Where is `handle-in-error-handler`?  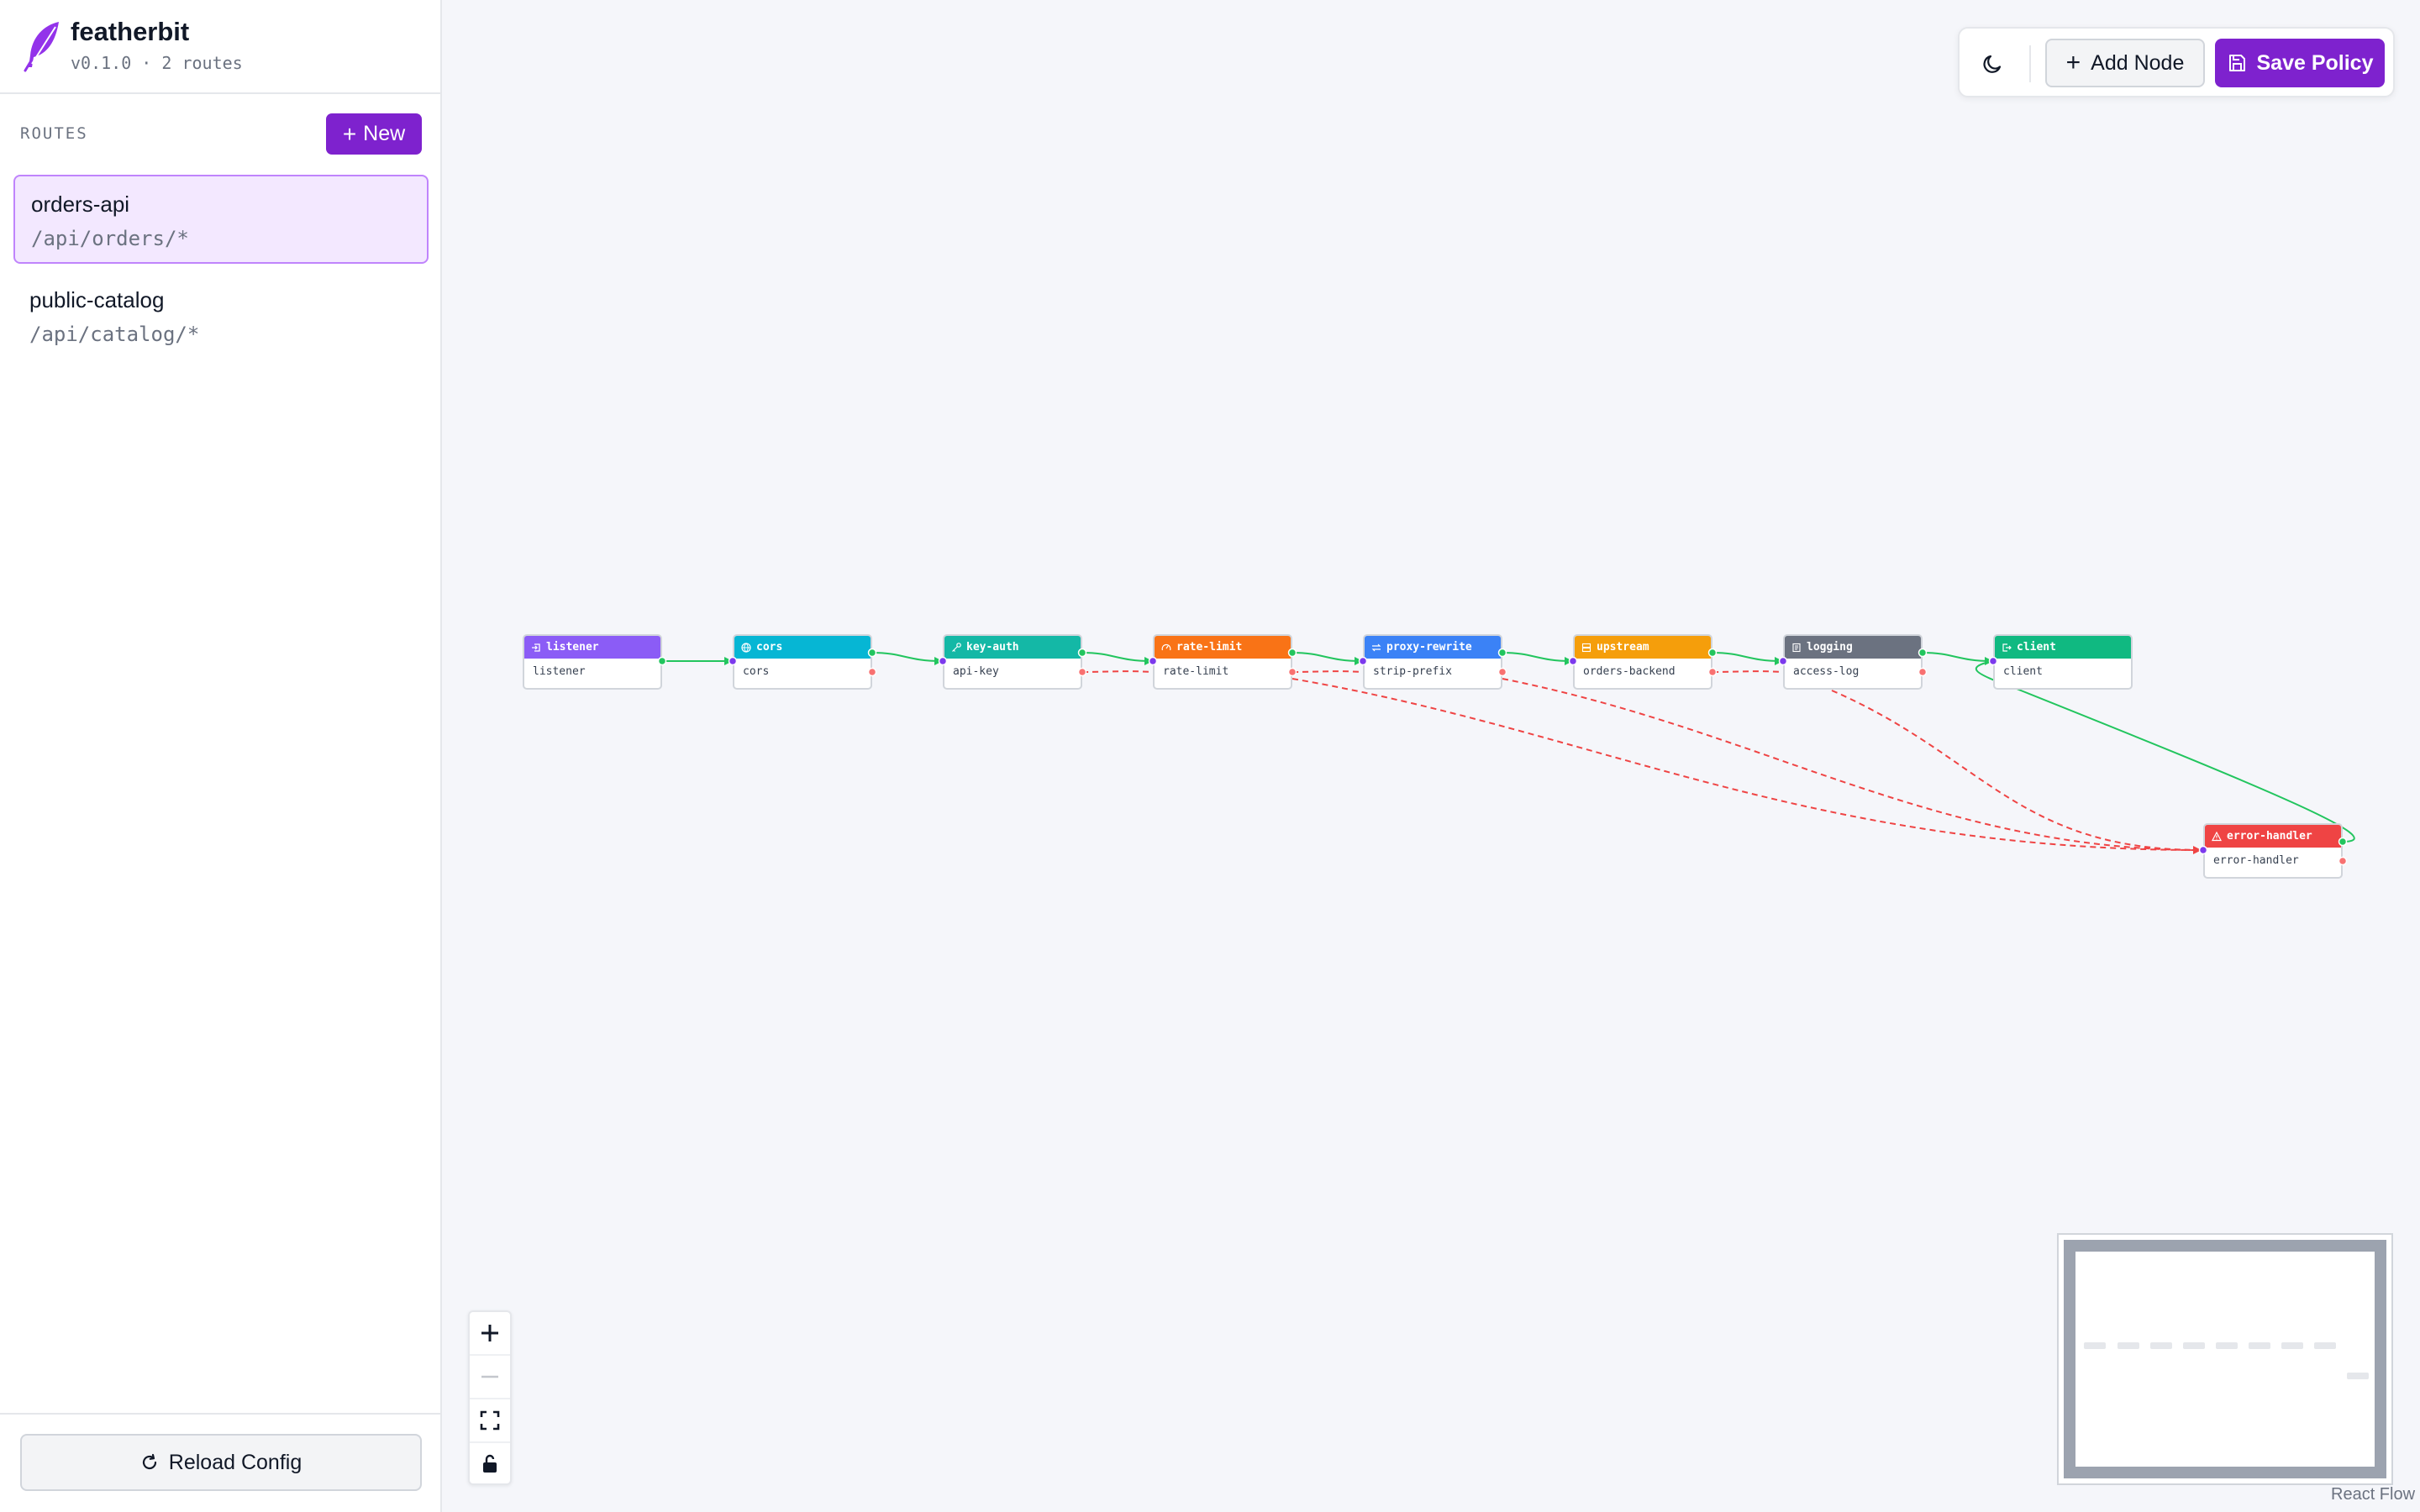
handle-in-error-handler is located at coordinates (2203, 850).